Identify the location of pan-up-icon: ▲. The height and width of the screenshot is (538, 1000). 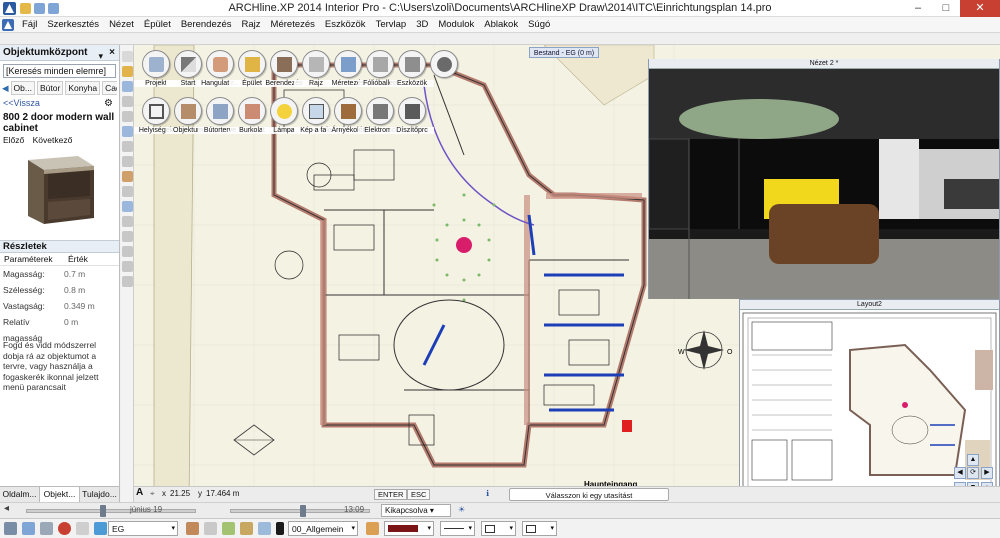
(973, 460).